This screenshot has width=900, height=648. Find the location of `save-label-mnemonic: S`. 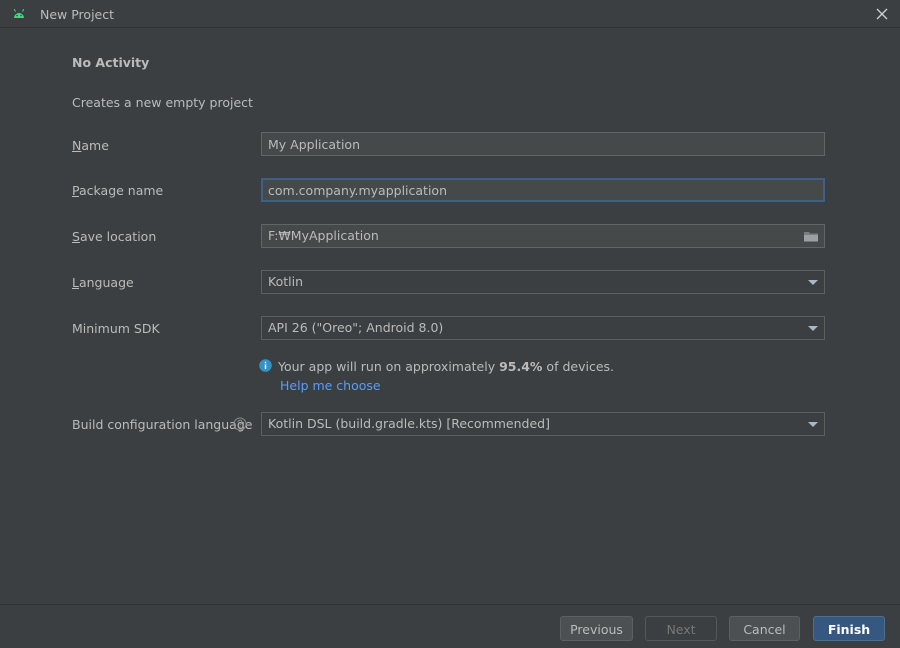

save-label-mnemonic: S is located at coordinates (76, 236).